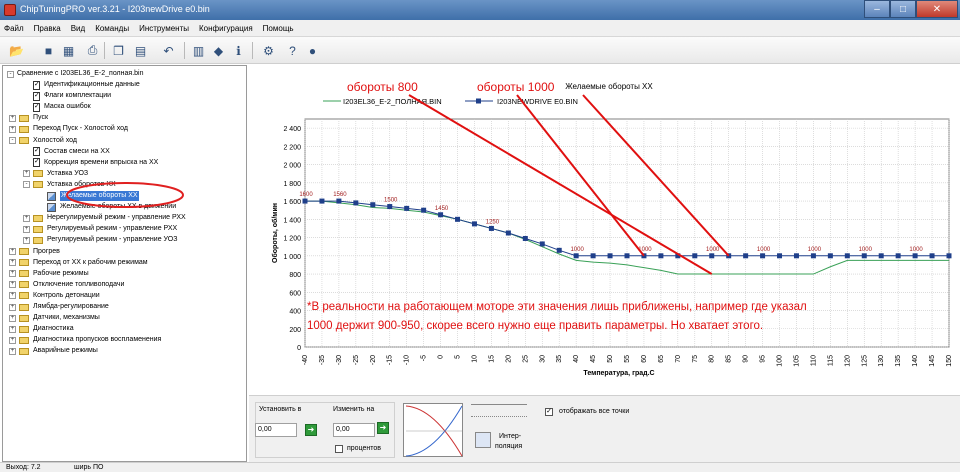 The width and height of the screenshot is (960, 472). I want to click on menu-help: Помощь, so click(278, 28).